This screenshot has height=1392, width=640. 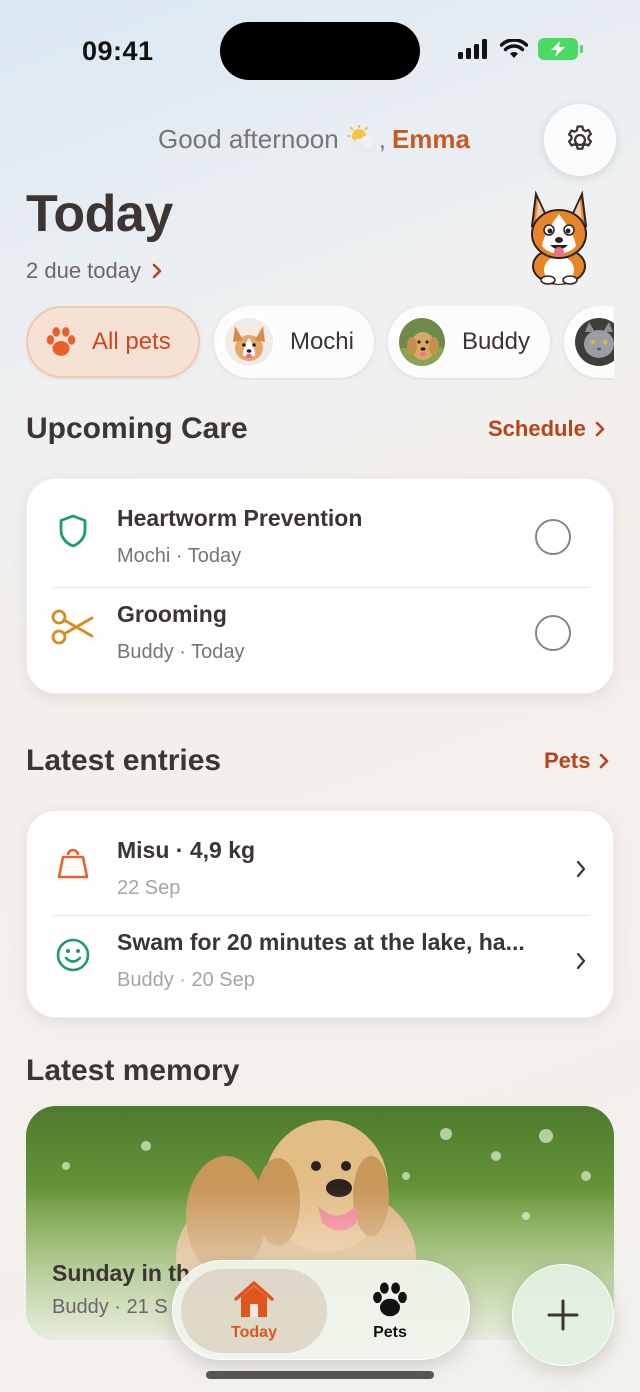 I want to click on settings-button, so click(x=580, y=140).